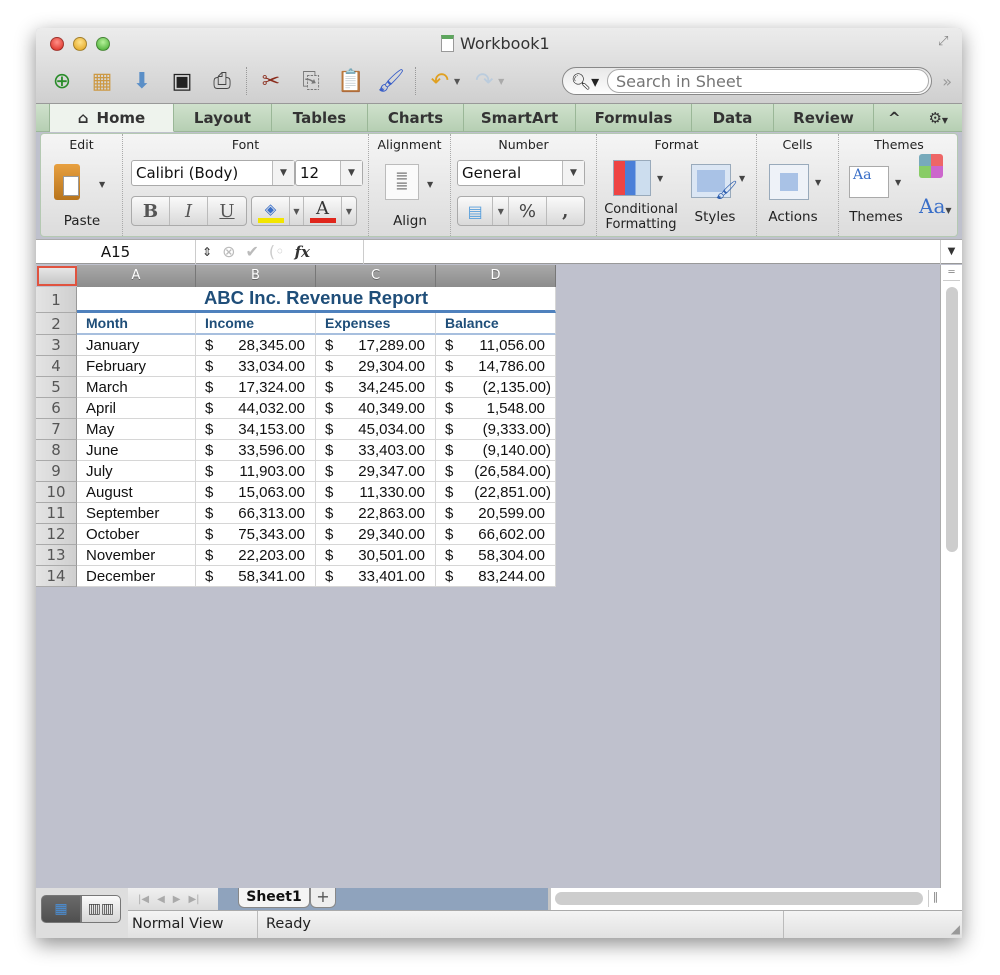 This screenshot has width=1000, height=975. Describe the element at coordinates (947, 81) in the screenshot. I see `toolbar-overflow-icon: »` at that location.